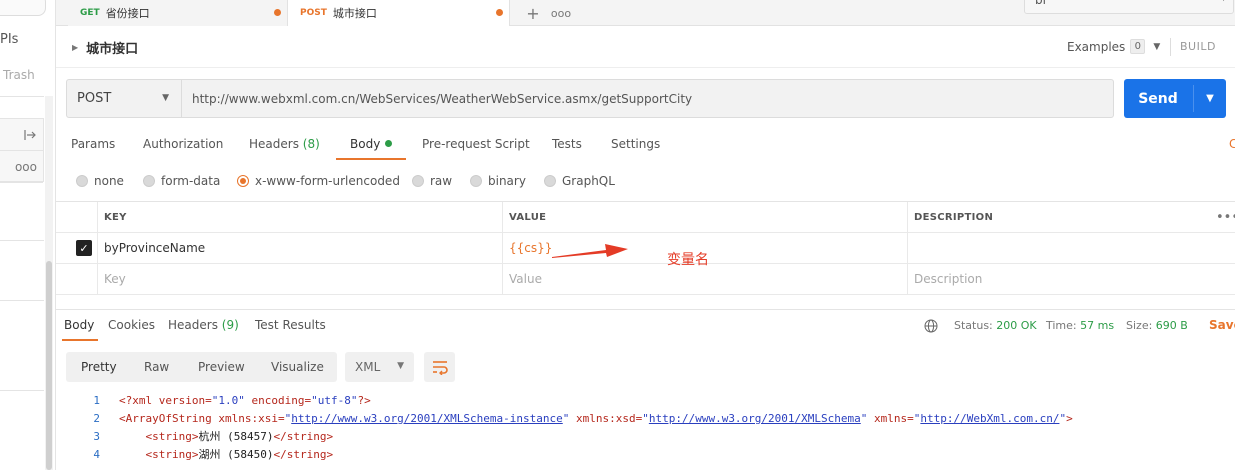  I want to click on view-raw-button: Raw, so click(156, 367).